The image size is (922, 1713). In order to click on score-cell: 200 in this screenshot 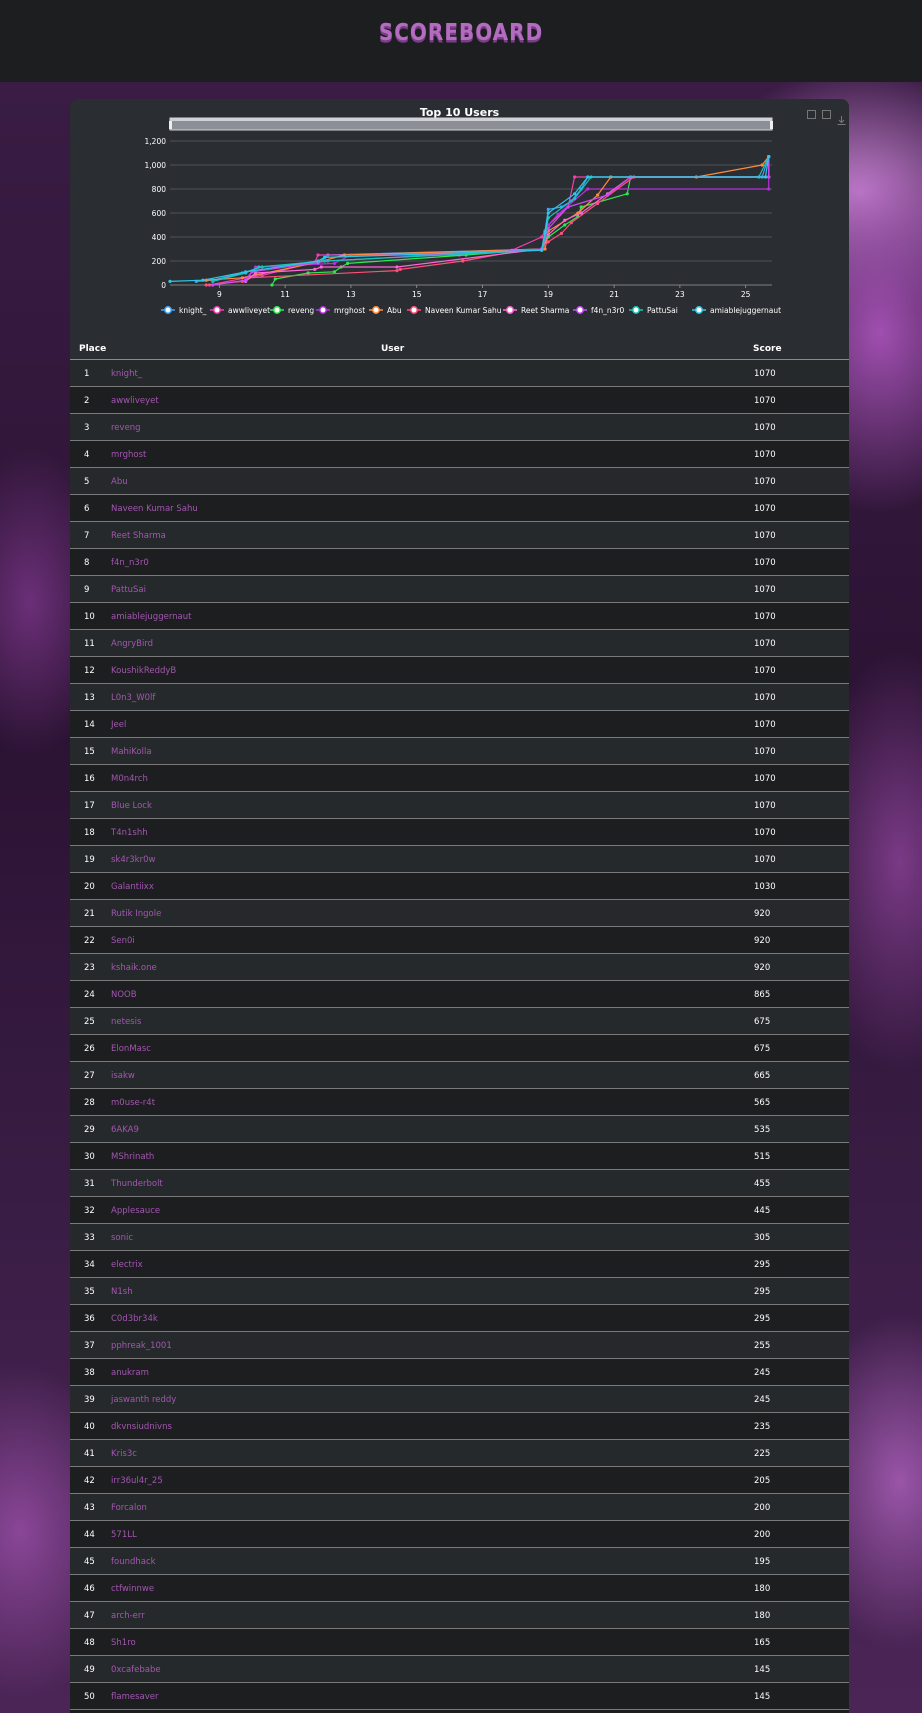, I will do `click(762, 1508)`.